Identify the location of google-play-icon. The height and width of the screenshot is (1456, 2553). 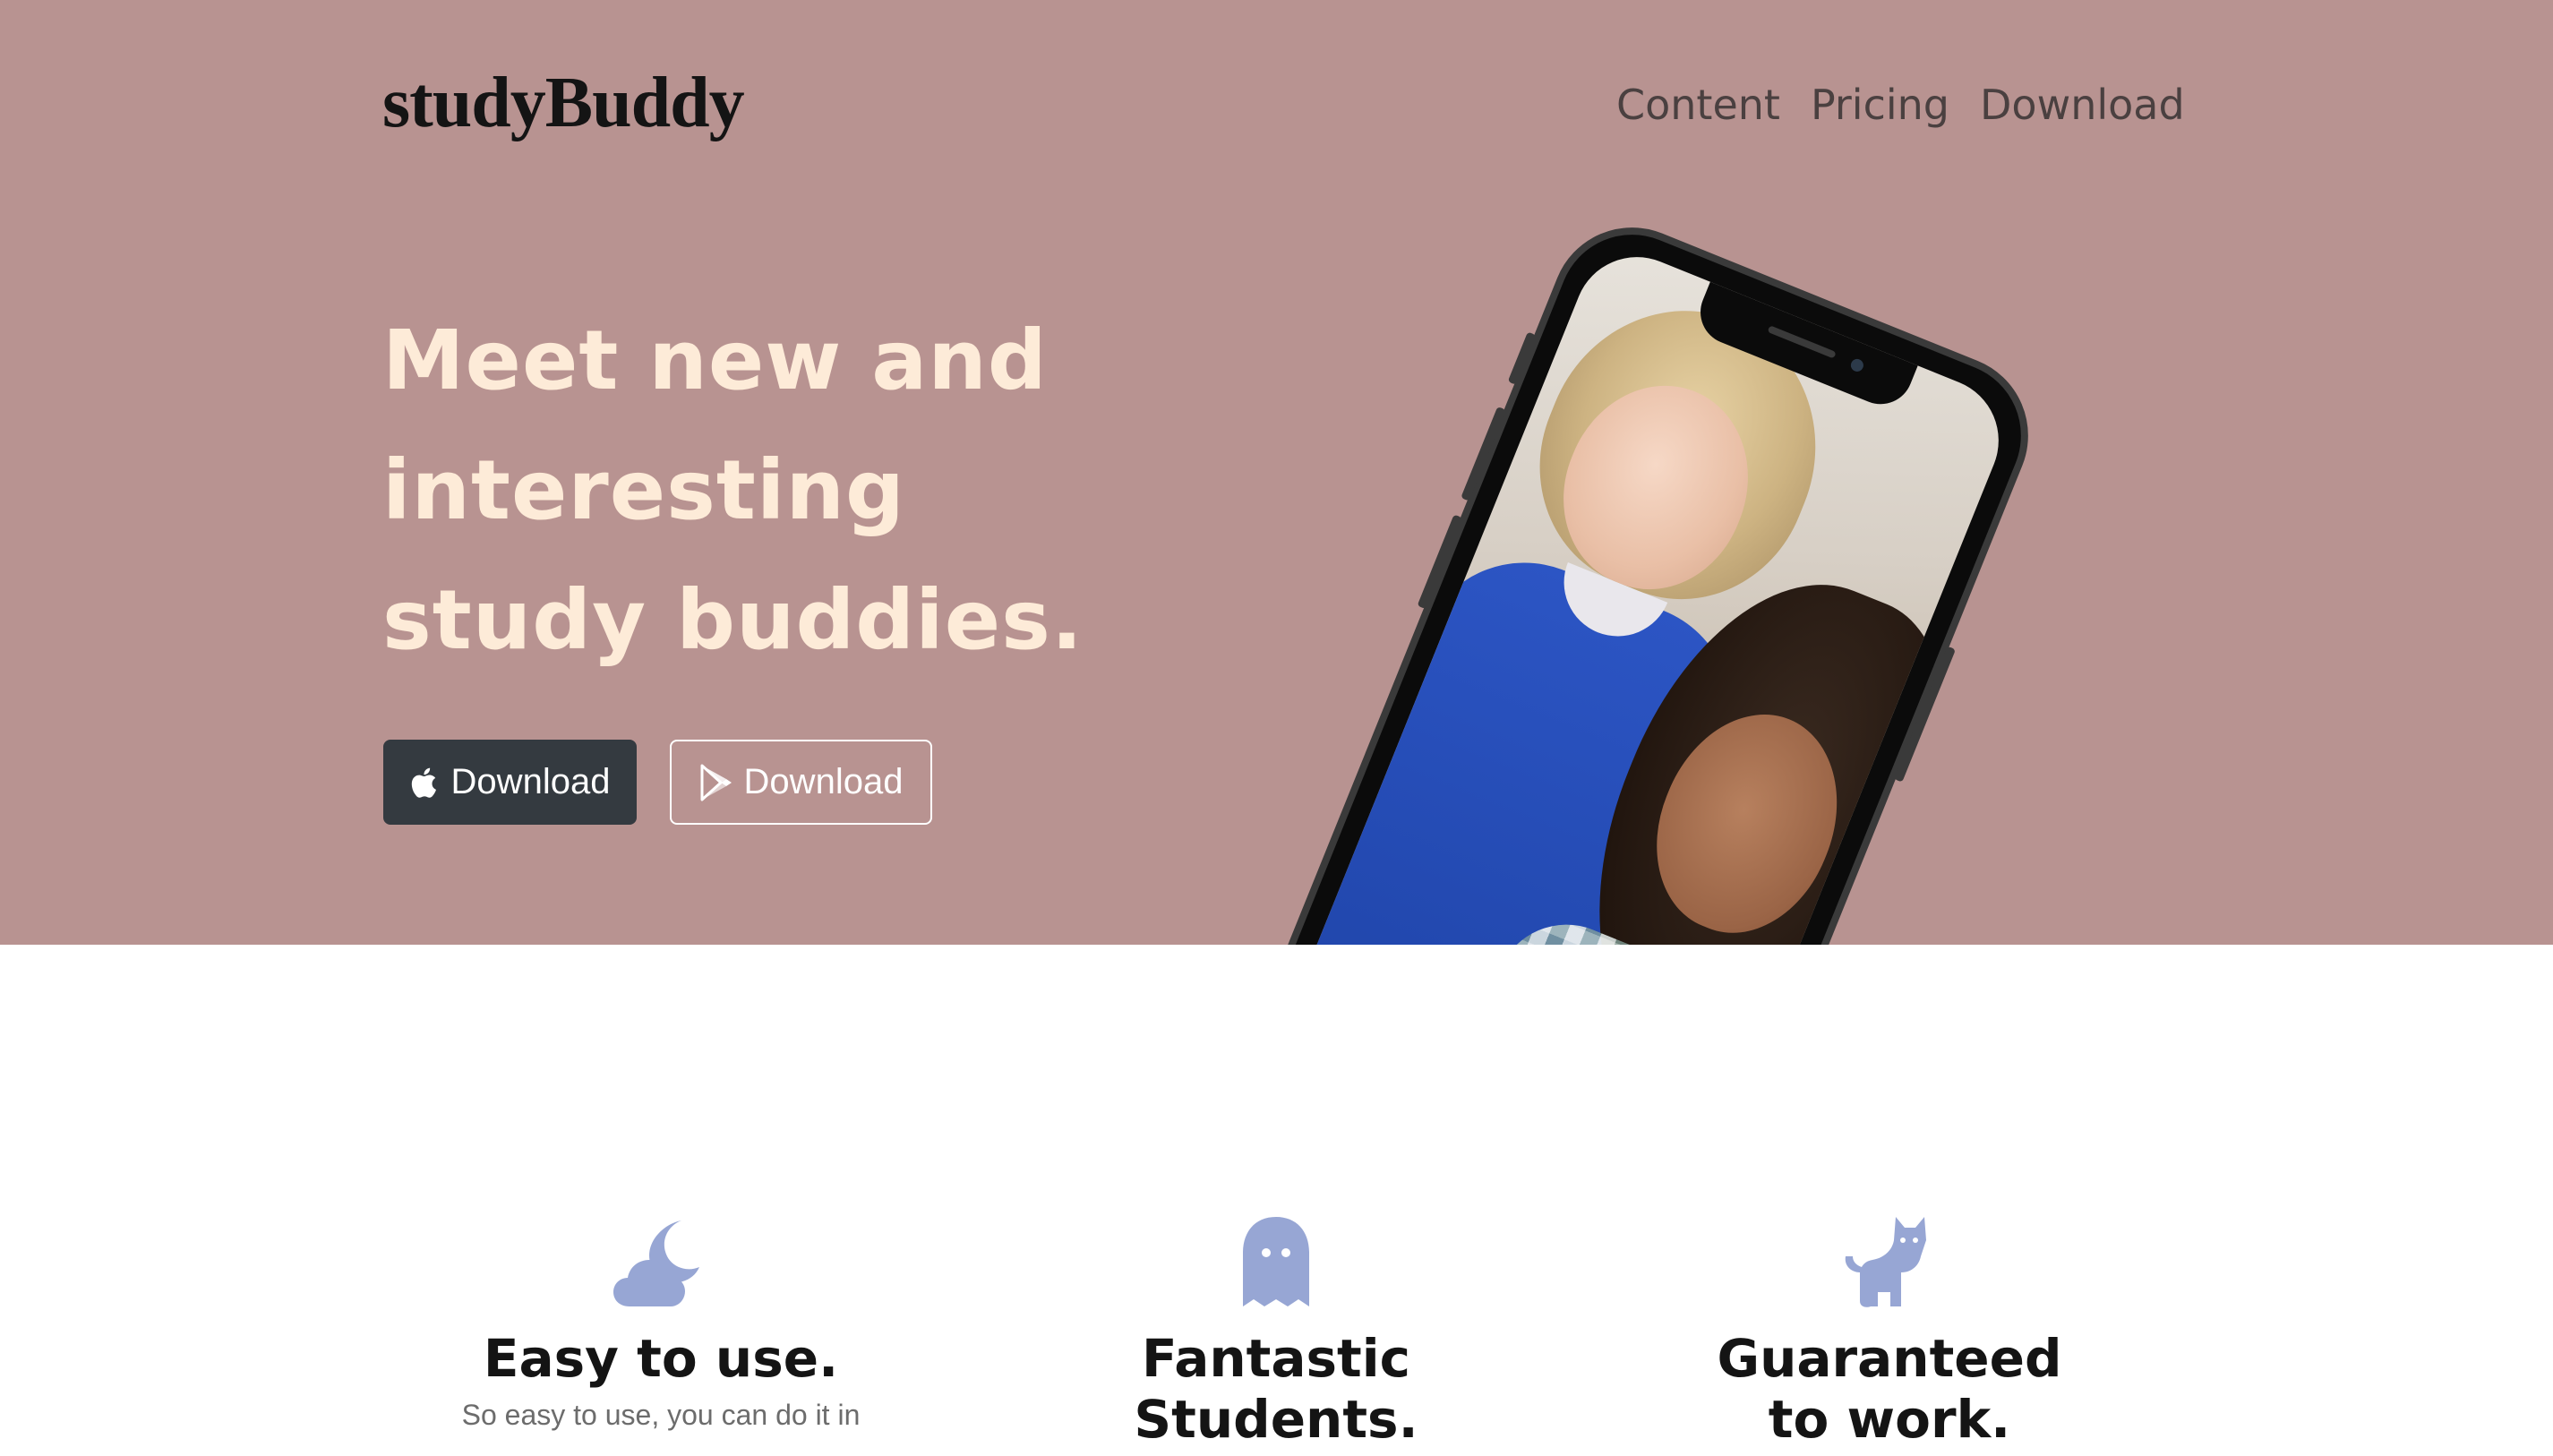
(716, 782).